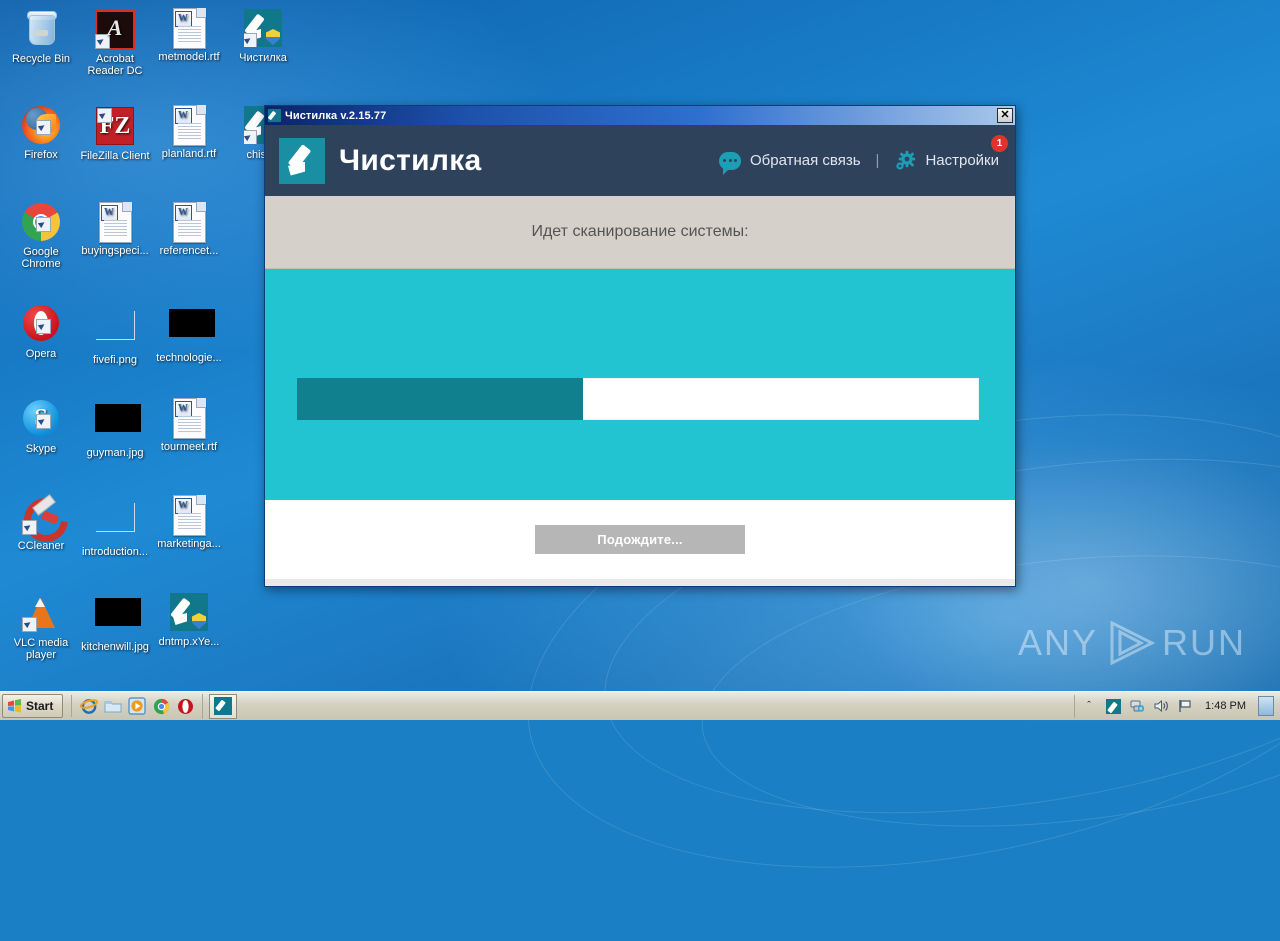 The height and width of the screenshot is (941, 1280). Describe the element at coordinates (115, 360) in the screenshot. I see `icon-label: fivefi.png` at that location.